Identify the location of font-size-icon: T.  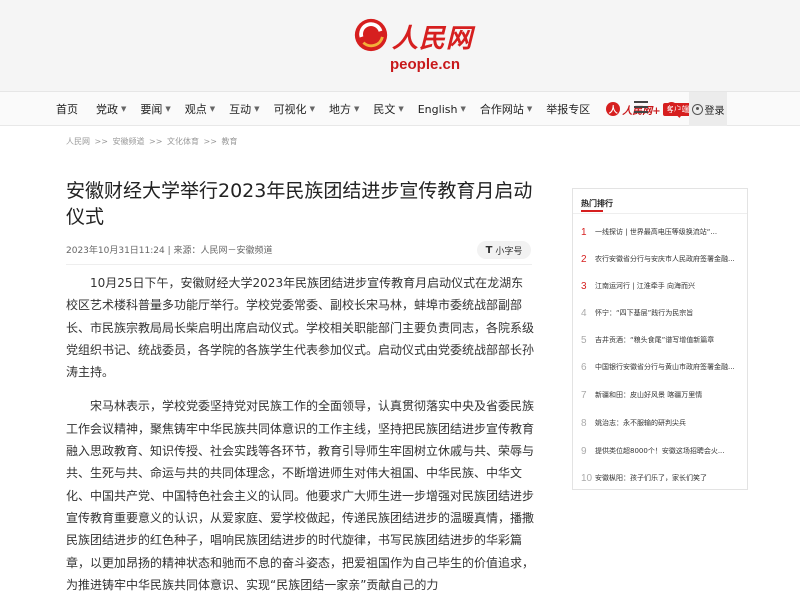
(489, 250).